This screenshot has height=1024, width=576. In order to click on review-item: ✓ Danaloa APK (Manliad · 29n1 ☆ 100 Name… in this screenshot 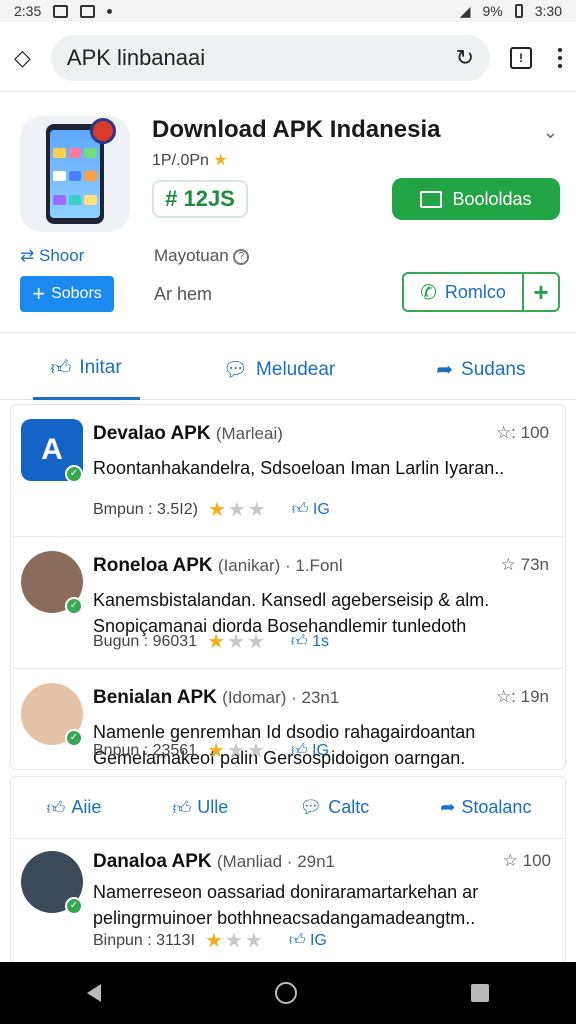, I will do `click(289, 899)`.